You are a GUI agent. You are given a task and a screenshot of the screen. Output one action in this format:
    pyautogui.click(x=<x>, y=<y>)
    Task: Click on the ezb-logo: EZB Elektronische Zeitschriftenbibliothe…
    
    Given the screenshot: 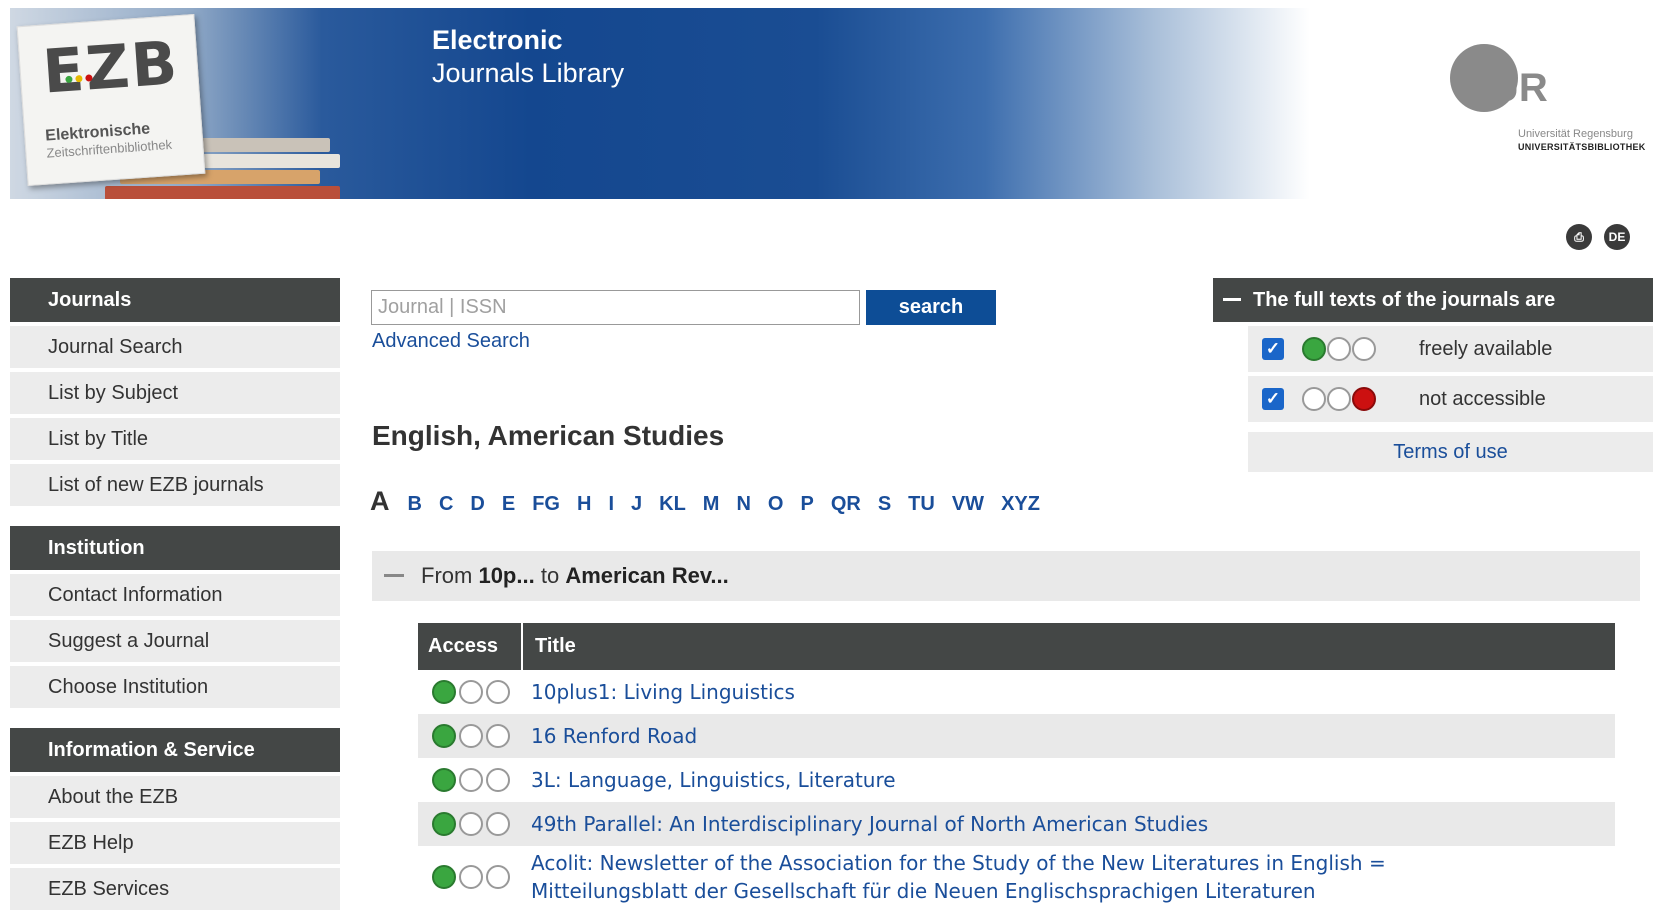 What is the action you would take?
    pyautogui.click(x=111, y=100)
    